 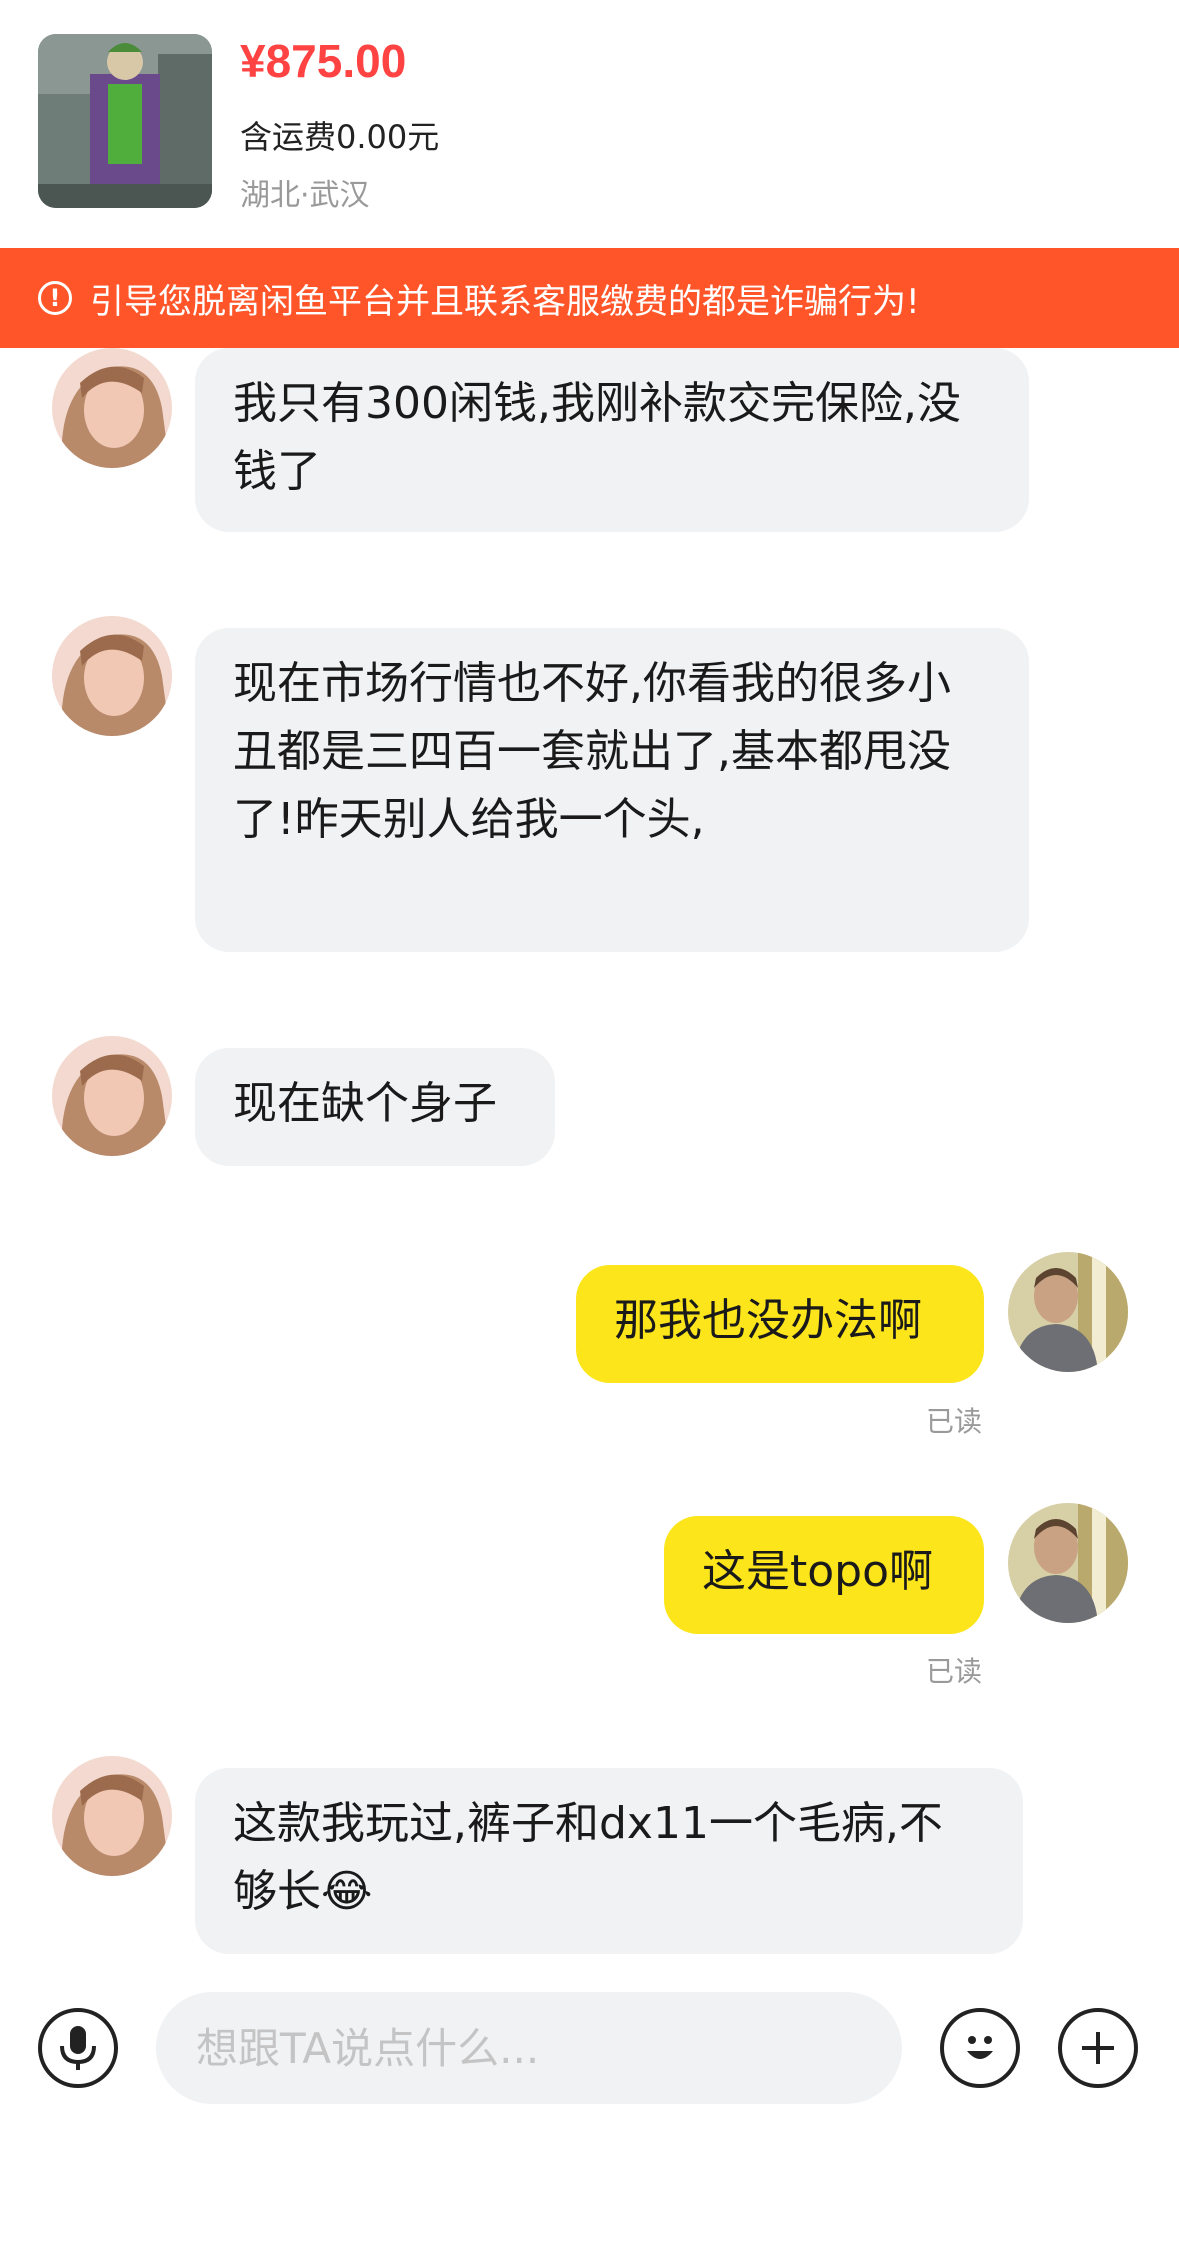 What do you see at coordinates (375, 1107) in the screenshot?
I see `message-bubble-incoming: 现在缺个身子` at bounding box center [375, 1107].